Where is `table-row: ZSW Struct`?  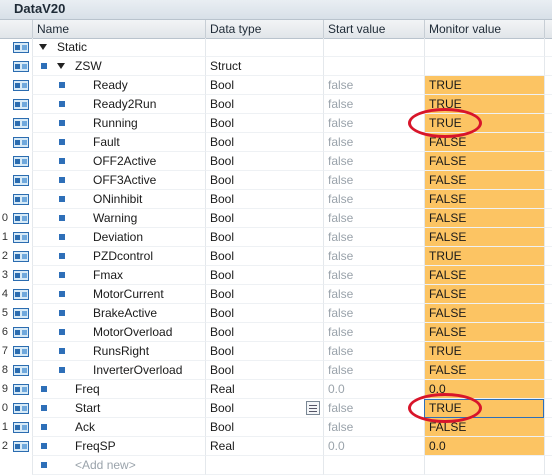 table-row: ZSW Struct is located at coordinates (276, 66).